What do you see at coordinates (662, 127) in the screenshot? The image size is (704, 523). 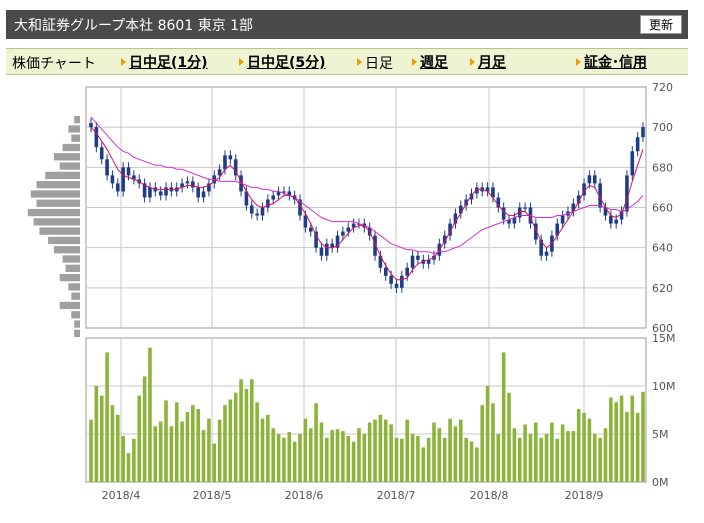 I see `price-tick-label: 700` at bounding box center [662, 127].